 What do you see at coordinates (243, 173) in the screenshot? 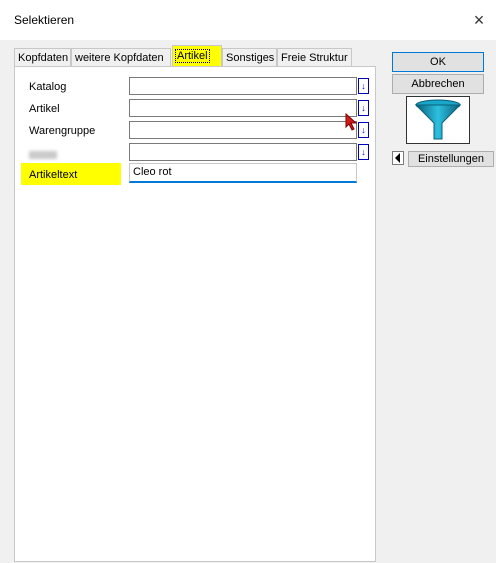
I see `artikeltext-field: Cleo rot` at bounding box center [243, 173].